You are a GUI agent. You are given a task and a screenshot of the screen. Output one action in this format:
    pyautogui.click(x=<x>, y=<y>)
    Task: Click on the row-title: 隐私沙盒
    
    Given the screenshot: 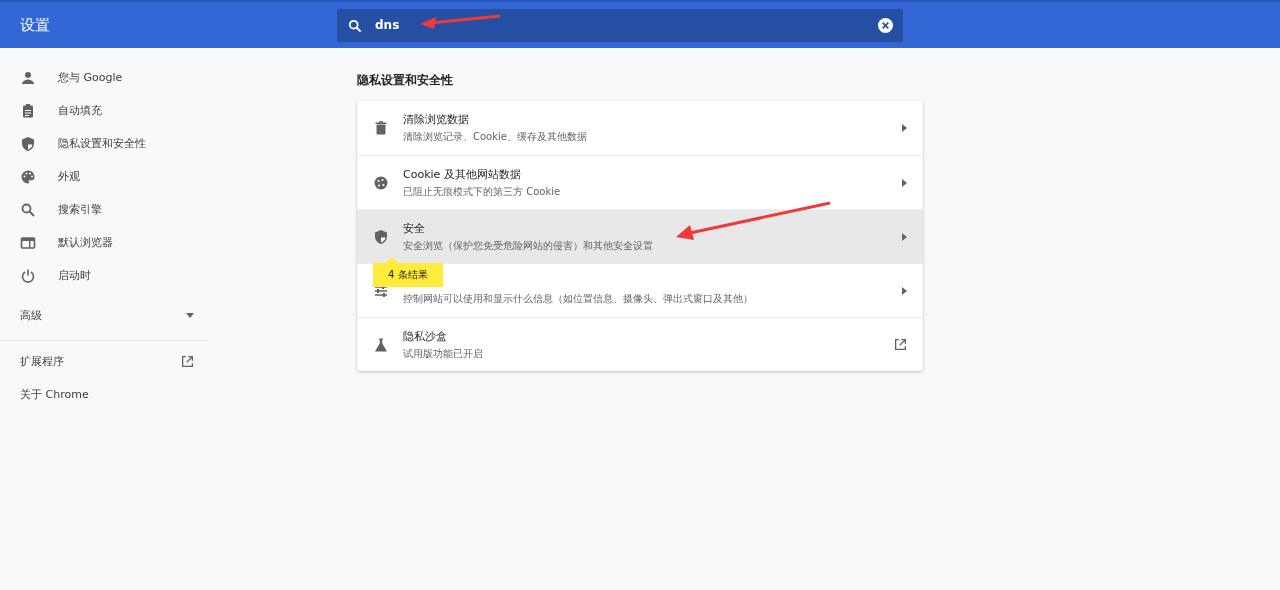 What is the action you would take?
    pyautogui.click(x=425, y=336)
    